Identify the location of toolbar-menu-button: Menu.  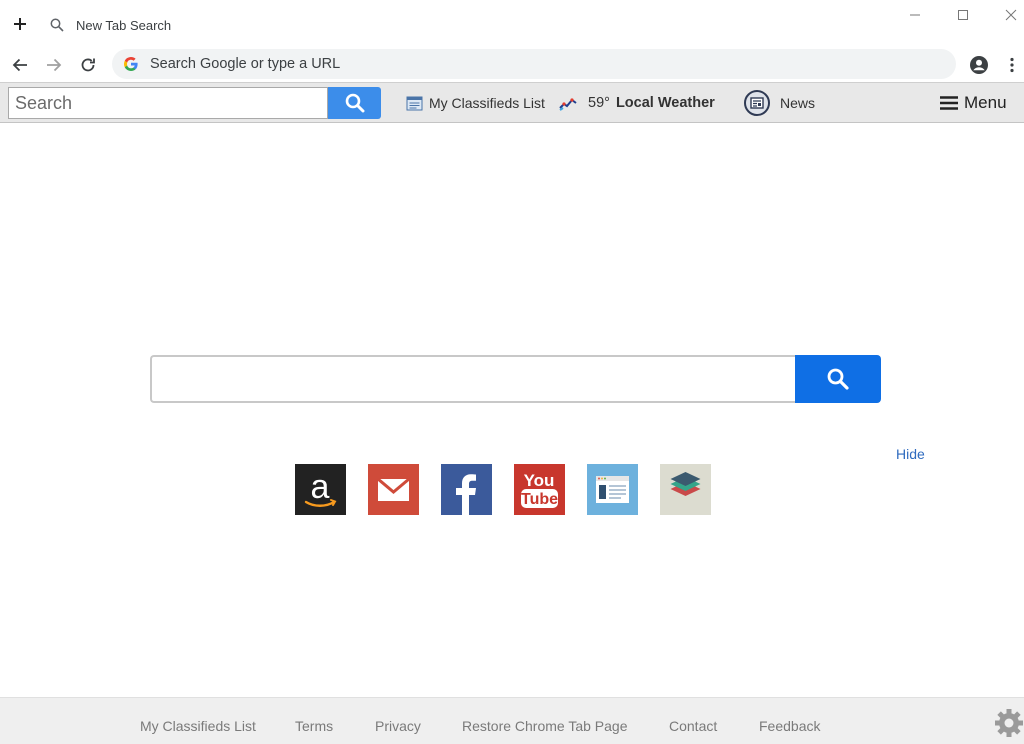
(973, 103).